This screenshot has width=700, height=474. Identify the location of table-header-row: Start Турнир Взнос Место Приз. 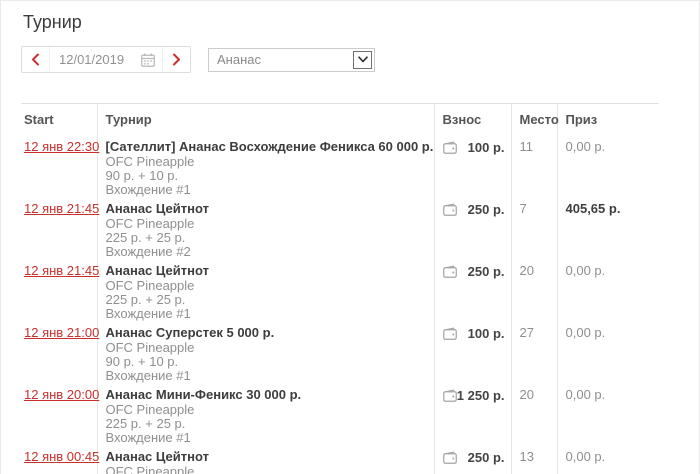
(340, 119).